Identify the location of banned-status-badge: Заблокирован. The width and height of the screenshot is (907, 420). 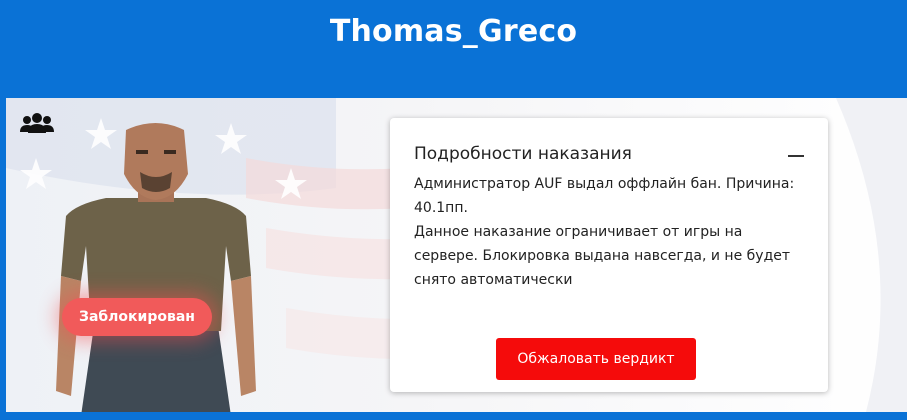
(137, 317).